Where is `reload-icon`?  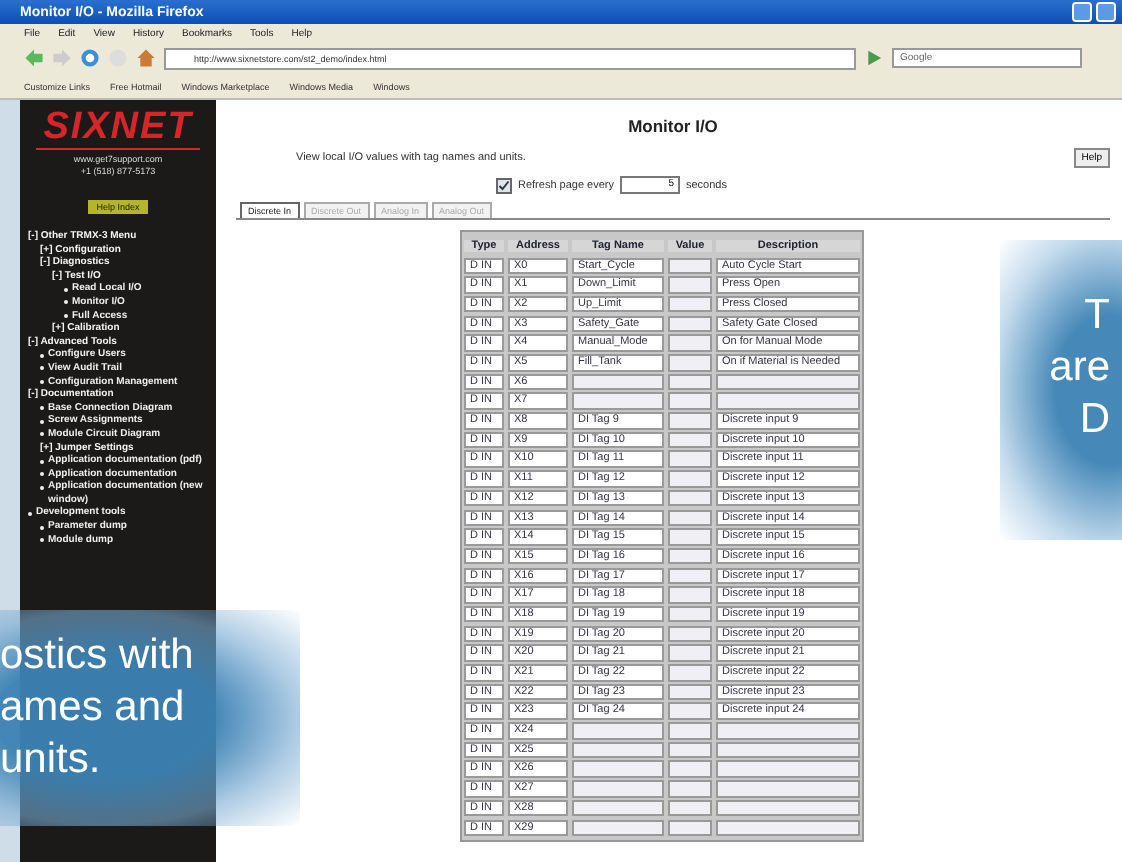 reload-icon is located at coordinates (90, 58).